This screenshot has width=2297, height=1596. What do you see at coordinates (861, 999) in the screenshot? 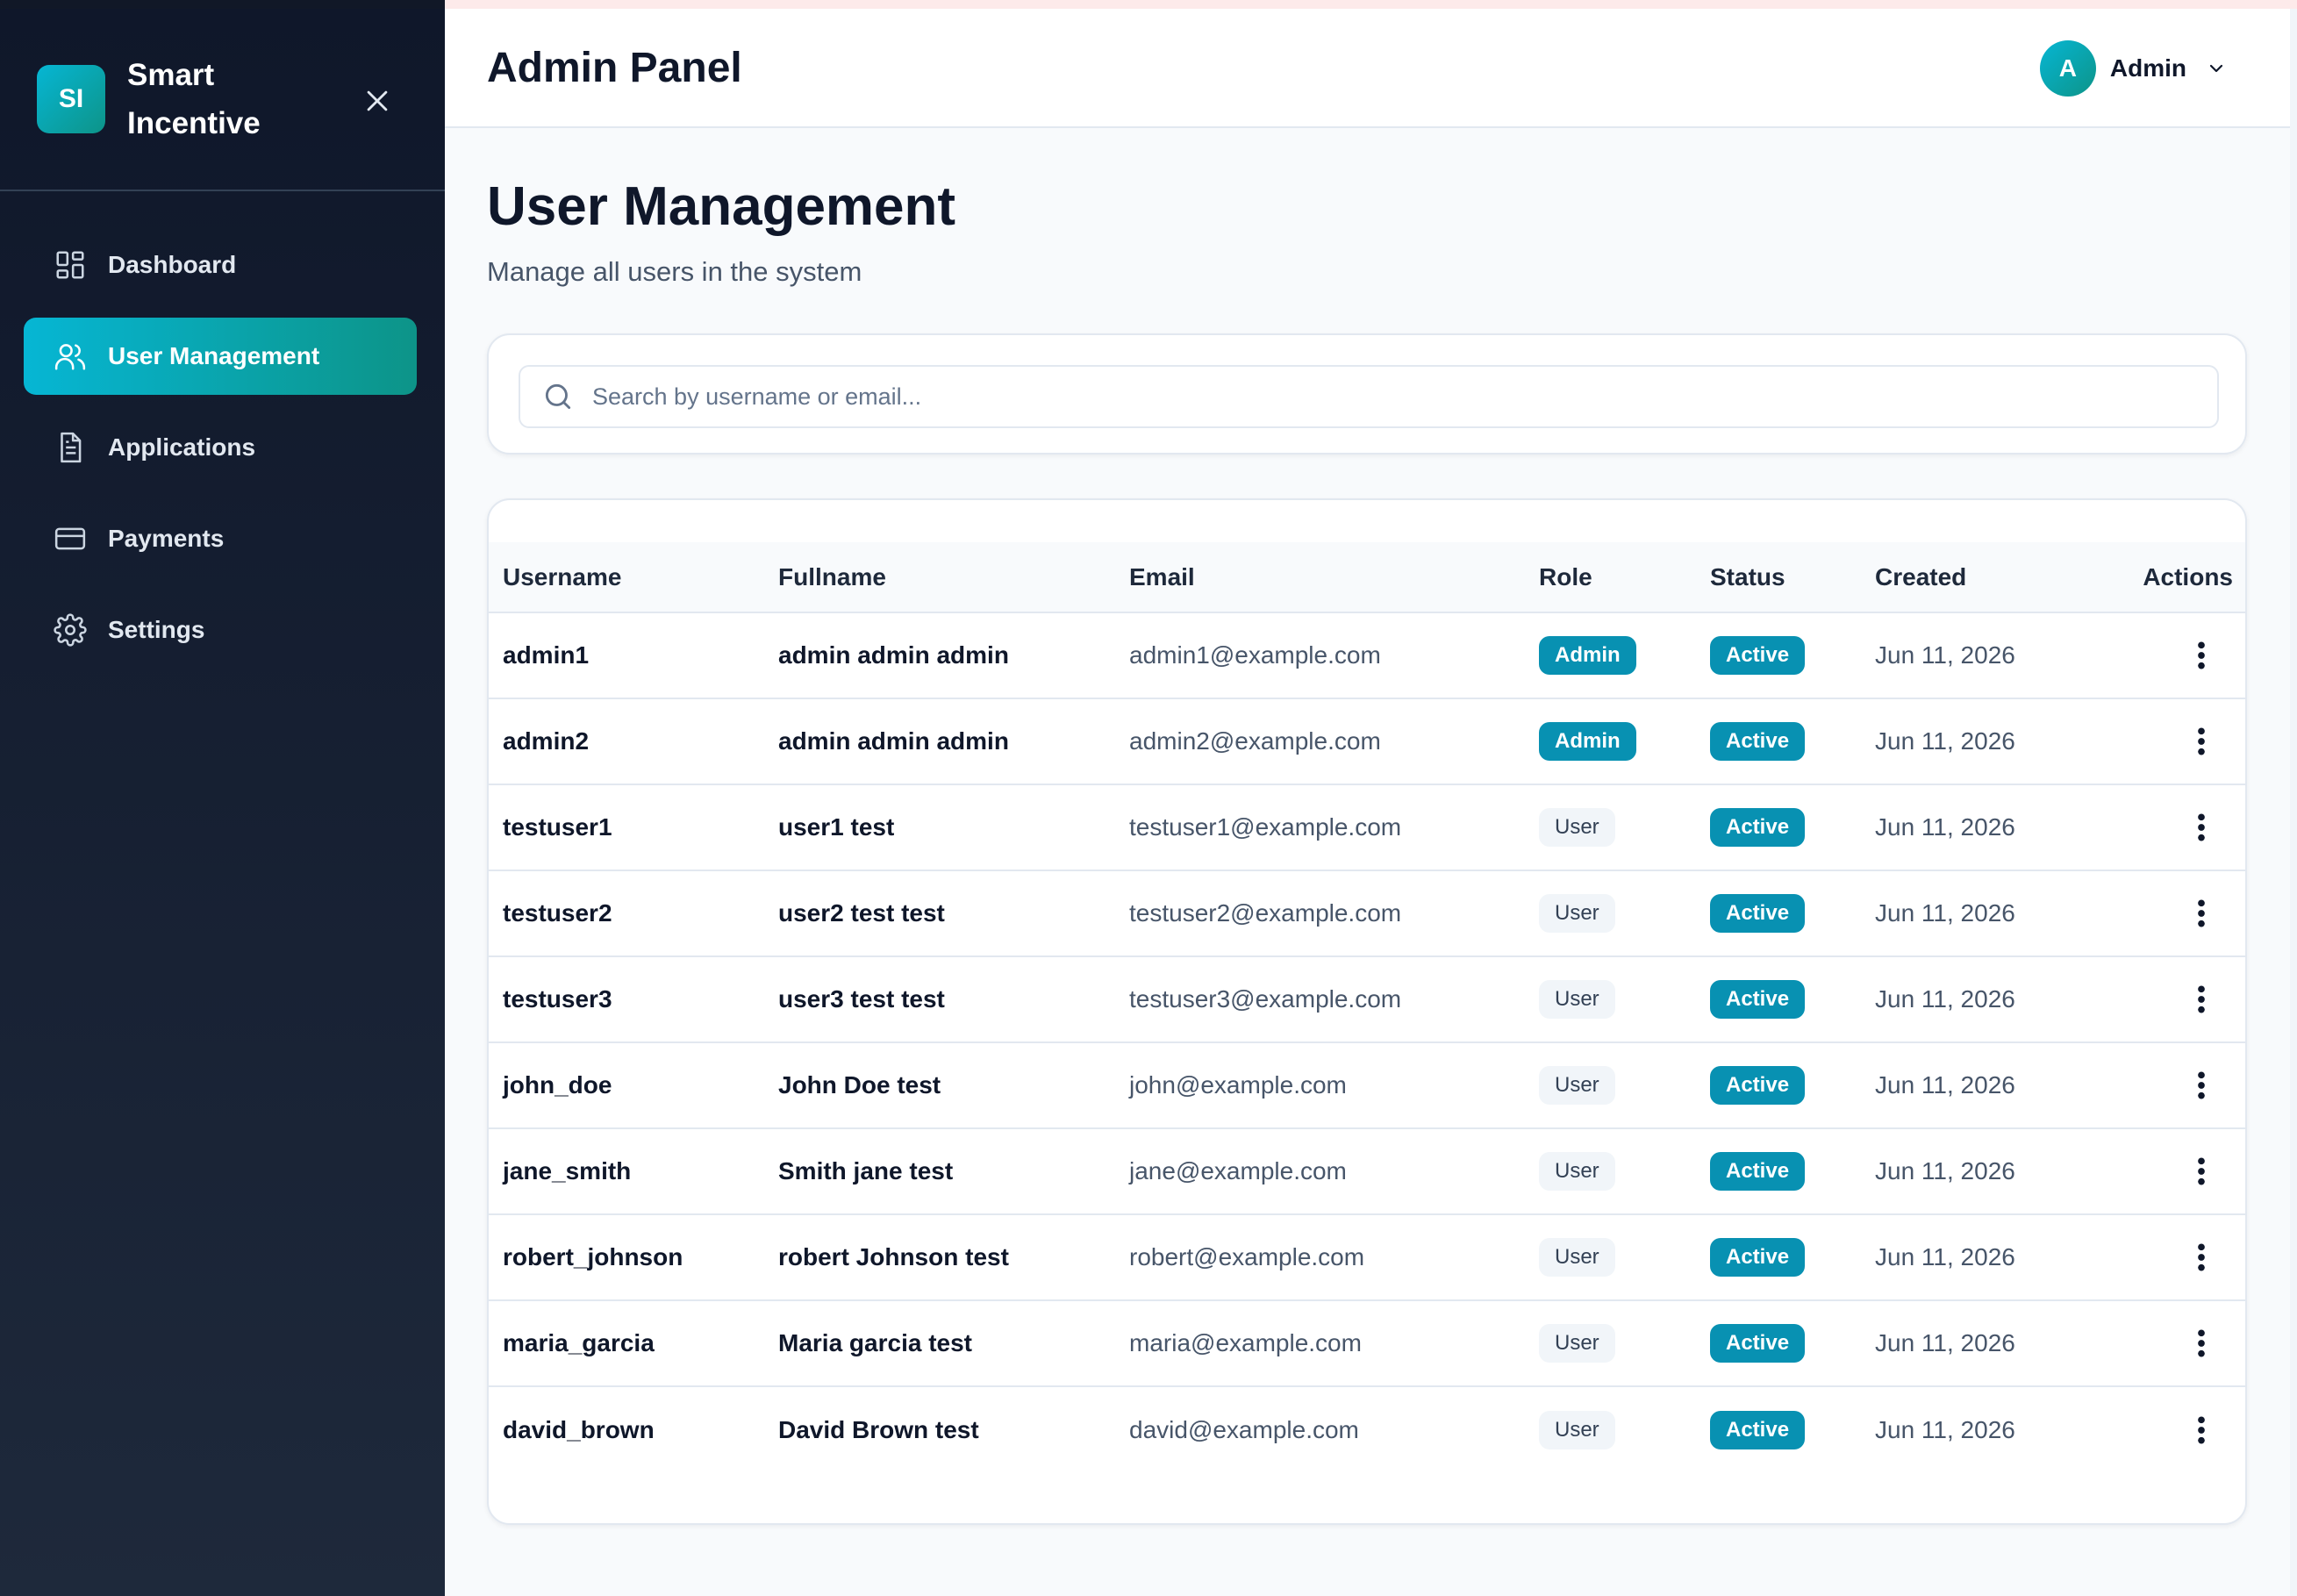
I see `cell-fullname: user3 test test` at bounding box center [861, 999].